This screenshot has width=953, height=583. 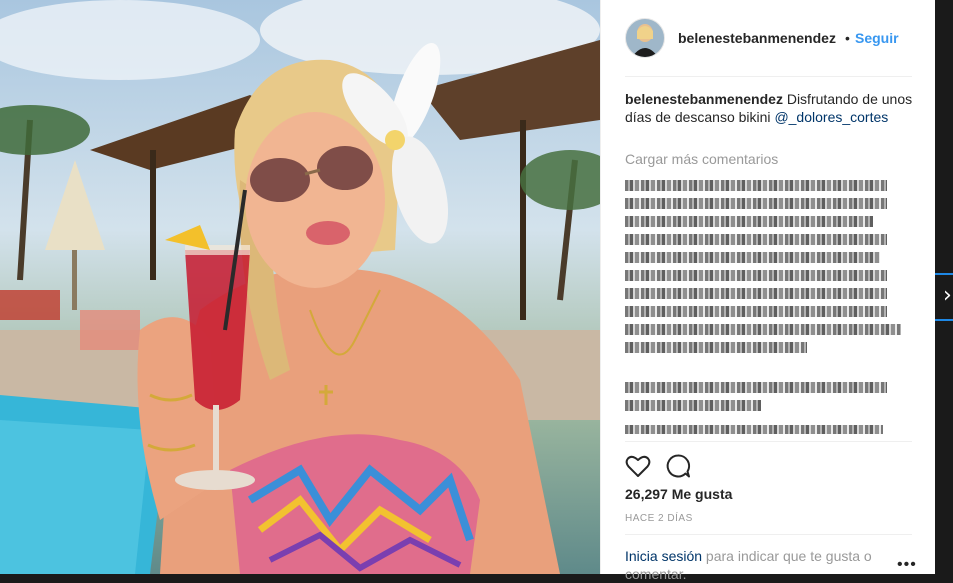 What do you see at coordinates (757, 38) in the screenshot?
I see `post-author-username: belenestebanmenendez` at bounding box center [757, 38].